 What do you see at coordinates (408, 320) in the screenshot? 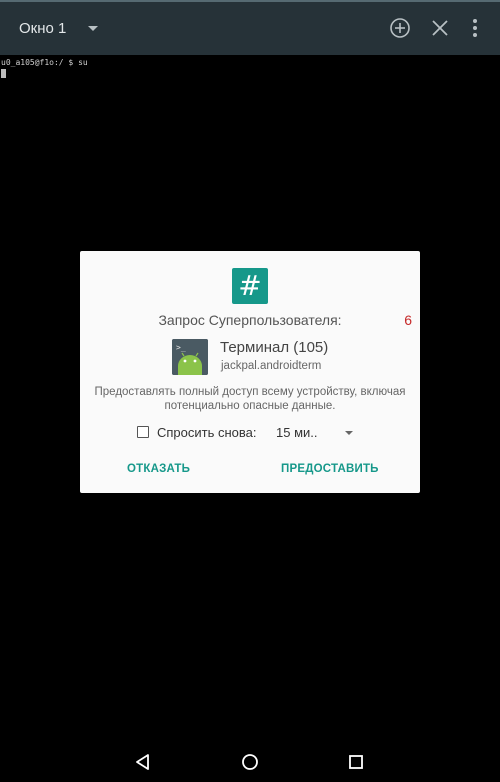
I see `countdown-timer: 6` at bounding box center [408, 320].